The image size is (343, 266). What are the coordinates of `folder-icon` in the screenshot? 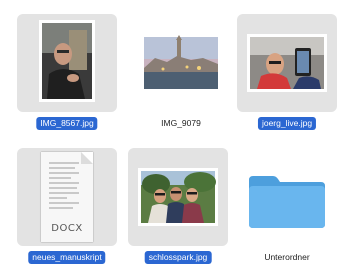 It's located at (287, 201).